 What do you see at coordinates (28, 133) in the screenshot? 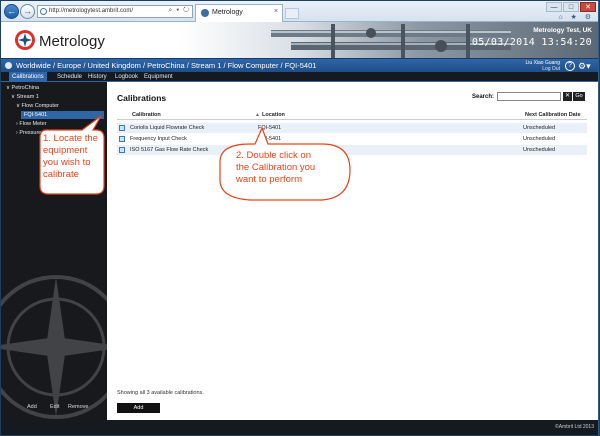
I see `tree-node-pressure: › Pressure` at bounding box center [28, 133].